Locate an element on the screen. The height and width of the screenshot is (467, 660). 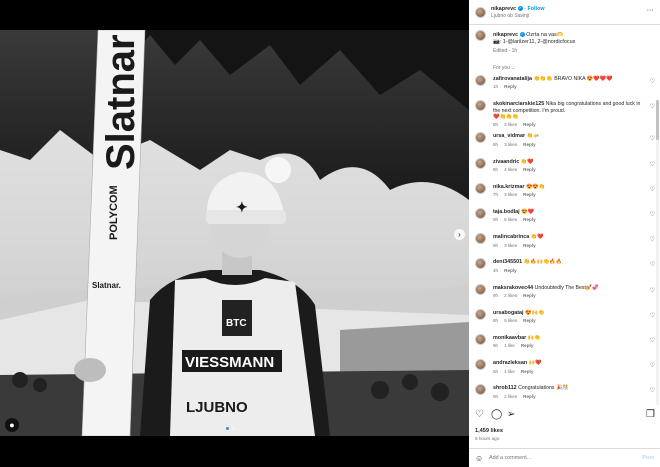
comment-text: 👏❤️ is located at coordinates (537, 237).